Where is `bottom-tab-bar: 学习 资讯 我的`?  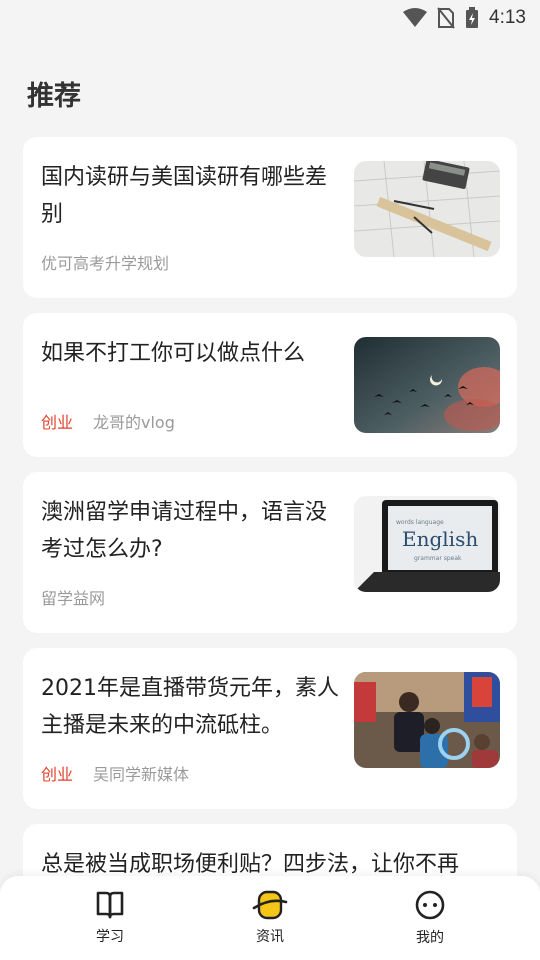
bottom-tab-bar: 学习 资讯 我的 is located at coordinates (270, 918).